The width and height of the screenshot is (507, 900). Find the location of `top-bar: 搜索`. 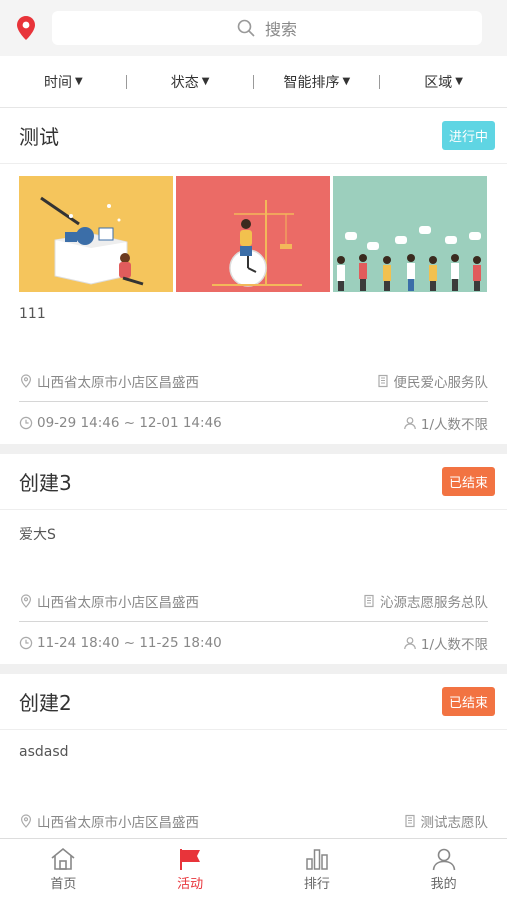

top-bar: 搜索 is located at coordinates (253, 28).